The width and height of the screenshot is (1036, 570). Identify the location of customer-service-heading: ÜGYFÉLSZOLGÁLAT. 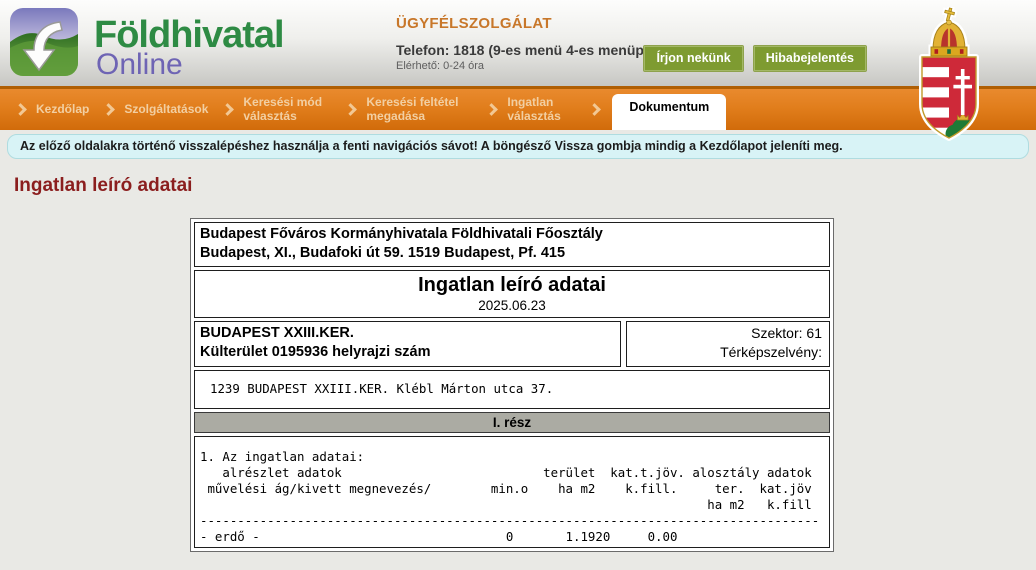
(474, 23).